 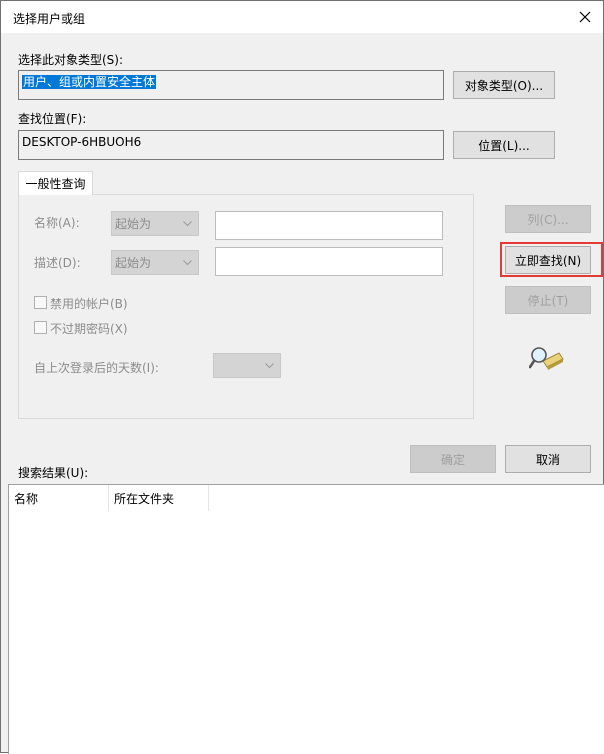 What do you see at coordinates (49, 19) in the screenshot?
I see `window-title: 选择用户或组` at bounding box center [49, 19].